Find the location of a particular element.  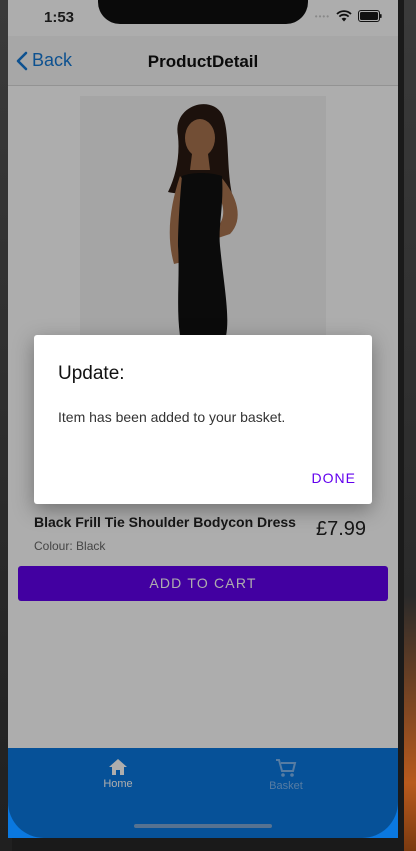

status-time: 1:53 is located at coordinates (59, 17).